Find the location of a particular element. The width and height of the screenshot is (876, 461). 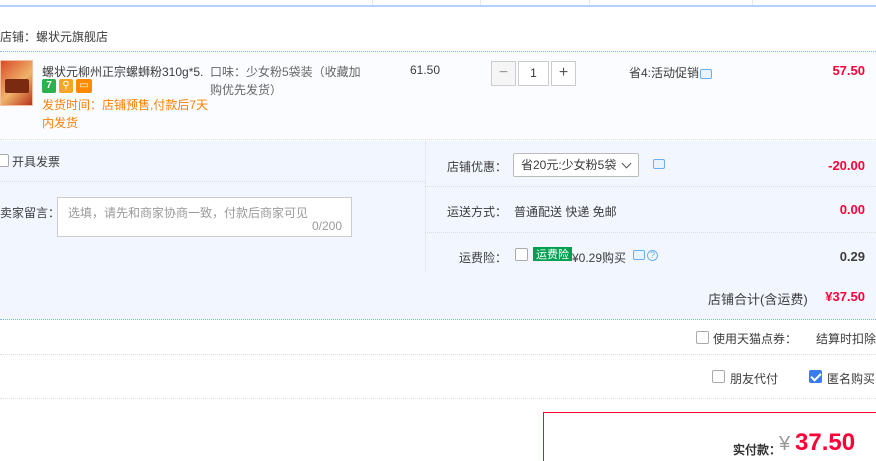

tmall-points-label: 使用天猫点券： is located at coordinates (755, 338).